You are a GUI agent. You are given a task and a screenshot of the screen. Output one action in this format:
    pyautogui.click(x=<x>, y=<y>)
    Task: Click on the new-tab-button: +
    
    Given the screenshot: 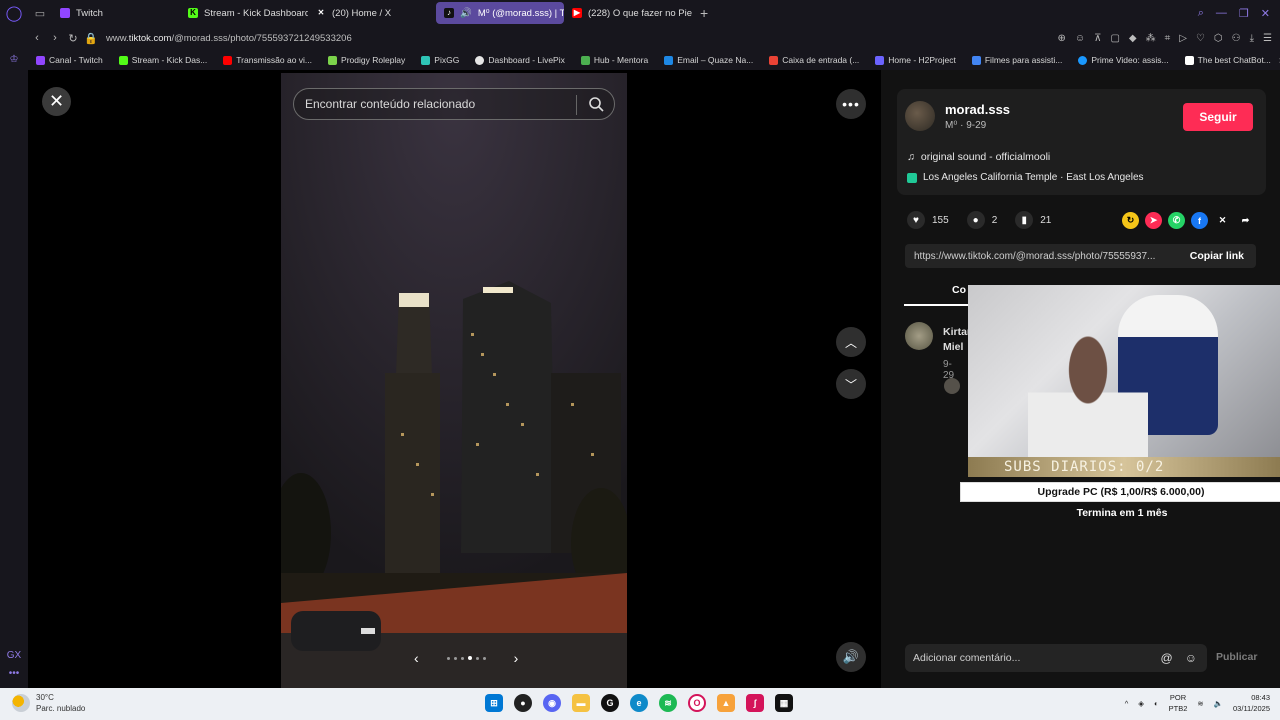 What is the action you would take?
    pyautogui.click(x=704, y=13)
    